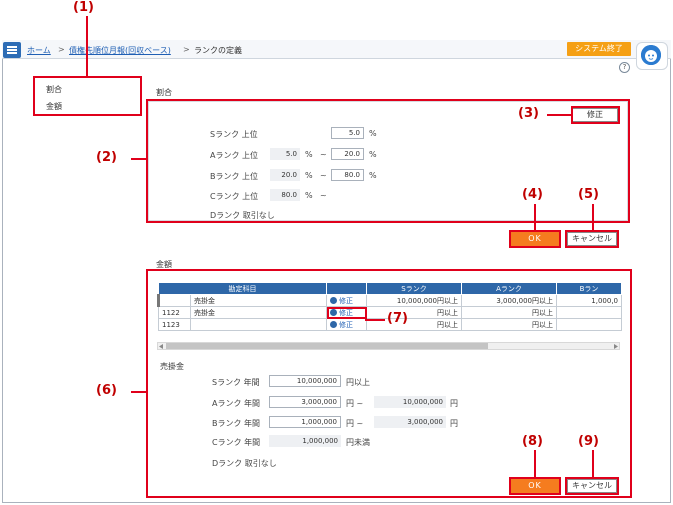  What do you see at coordinates (83, 7) in the screenshot?
I see `callout-1: (1)` at bounding box center [83, 7].